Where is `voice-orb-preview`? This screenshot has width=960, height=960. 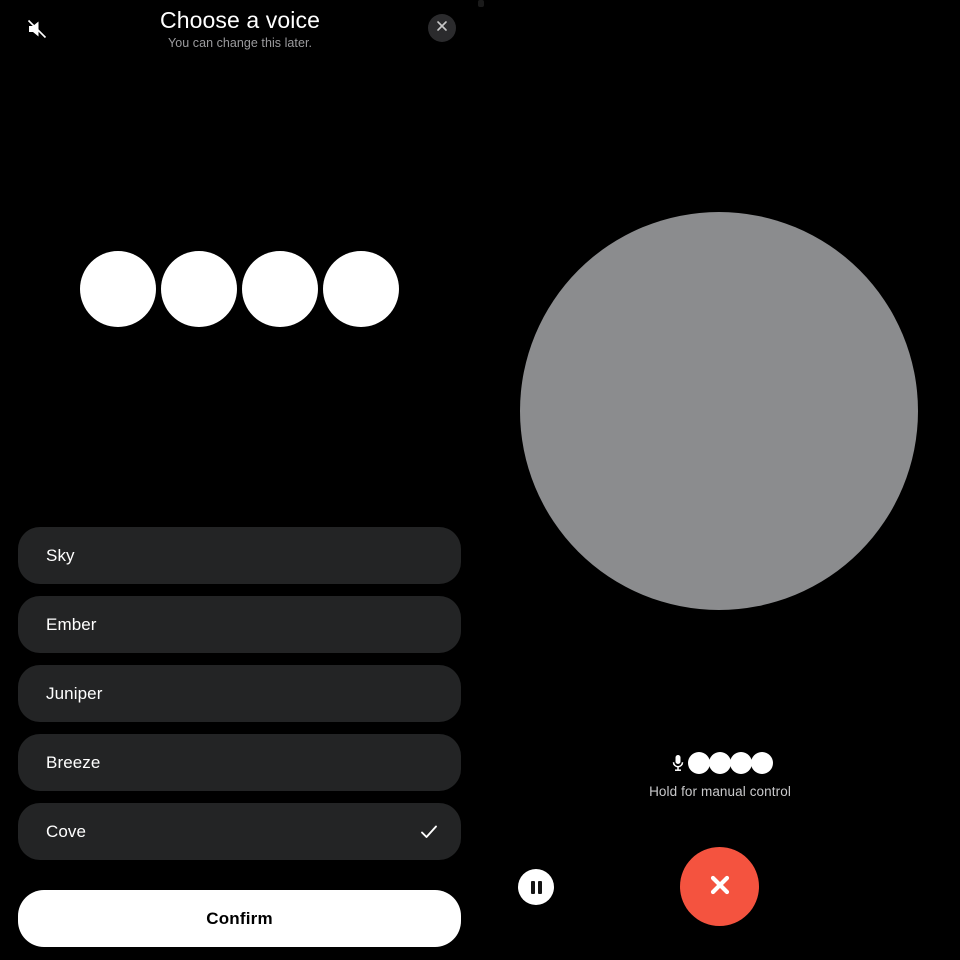
voice-orb-preview is located at coordinates (245, 289).